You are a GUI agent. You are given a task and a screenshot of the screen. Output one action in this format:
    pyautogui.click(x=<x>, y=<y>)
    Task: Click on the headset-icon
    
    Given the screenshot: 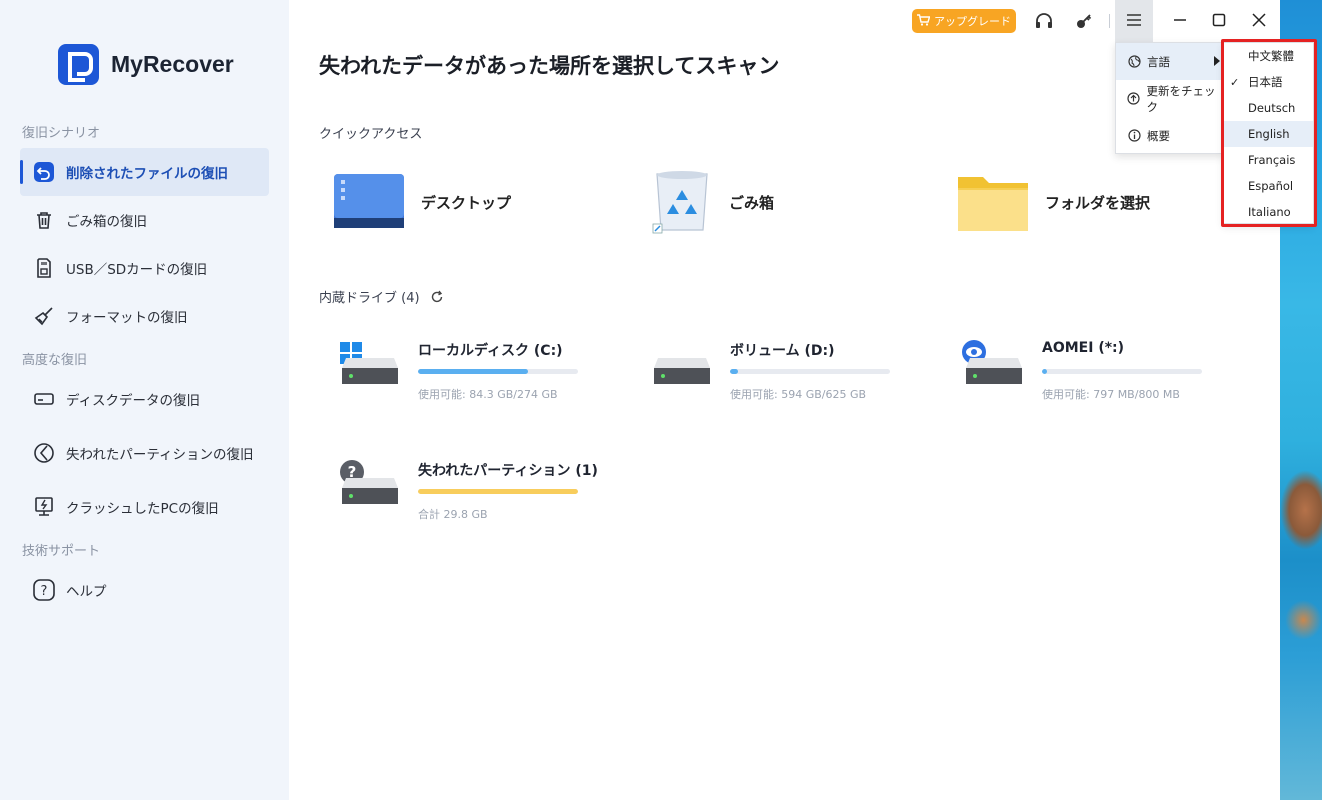 What is the action you would take?
    pyautogui.click(x=1044, y=21)
    